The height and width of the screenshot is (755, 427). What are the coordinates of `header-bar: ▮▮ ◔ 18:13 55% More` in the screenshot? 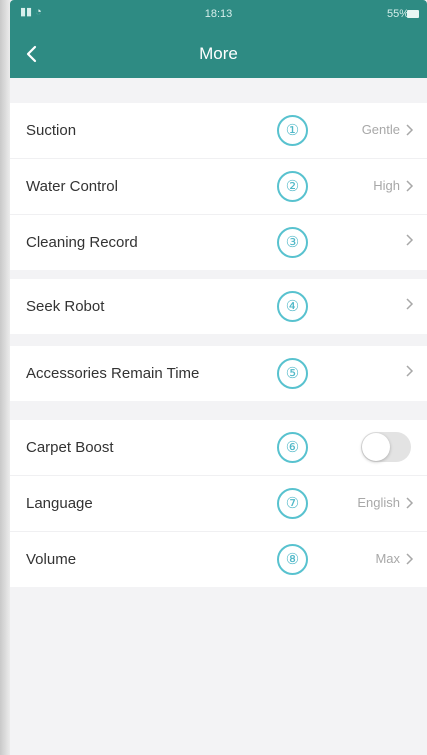 It's located at (218, 39).